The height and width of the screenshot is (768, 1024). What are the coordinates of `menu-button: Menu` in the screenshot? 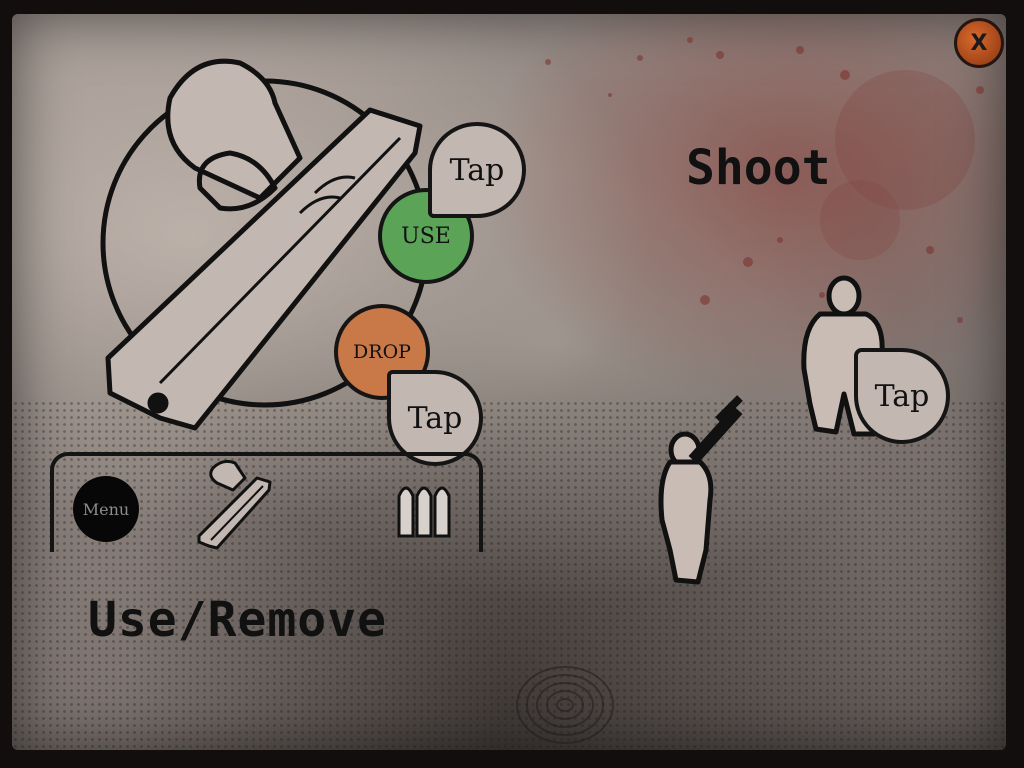 It's located at (106, 509).